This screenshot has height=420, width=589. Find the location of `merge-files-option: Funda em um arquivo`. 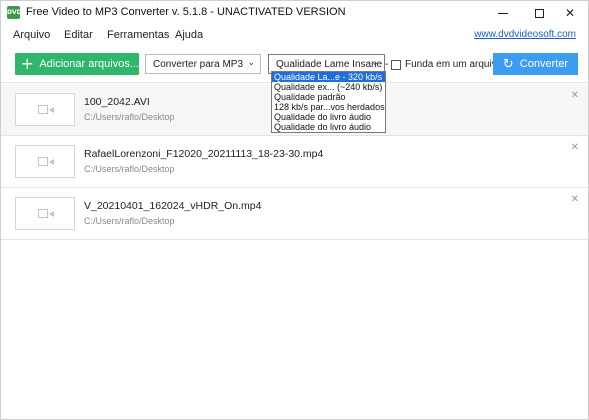

merge-files-option: Funda em um arquivo is located at coordinates (446, 64).